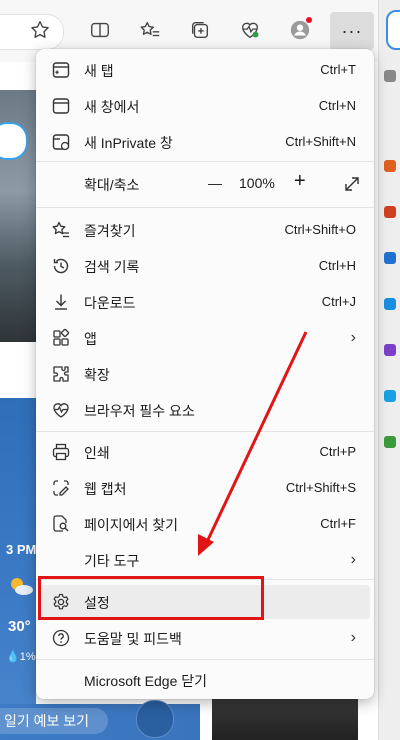 The image size is (400, 740). What do you see at coordinates (352, 184) in the screenshot?
I see `fullscreen-icon` at bounding box center [352, 184].